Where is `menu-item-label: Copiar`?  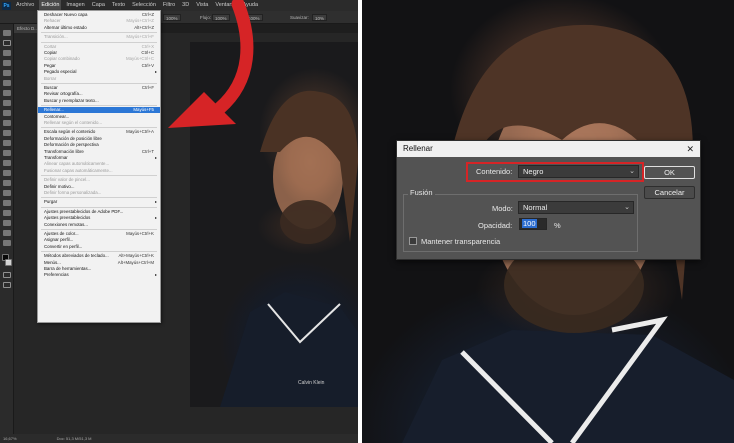 menu-item-label: Copiar is located at coordinates (50, 52).